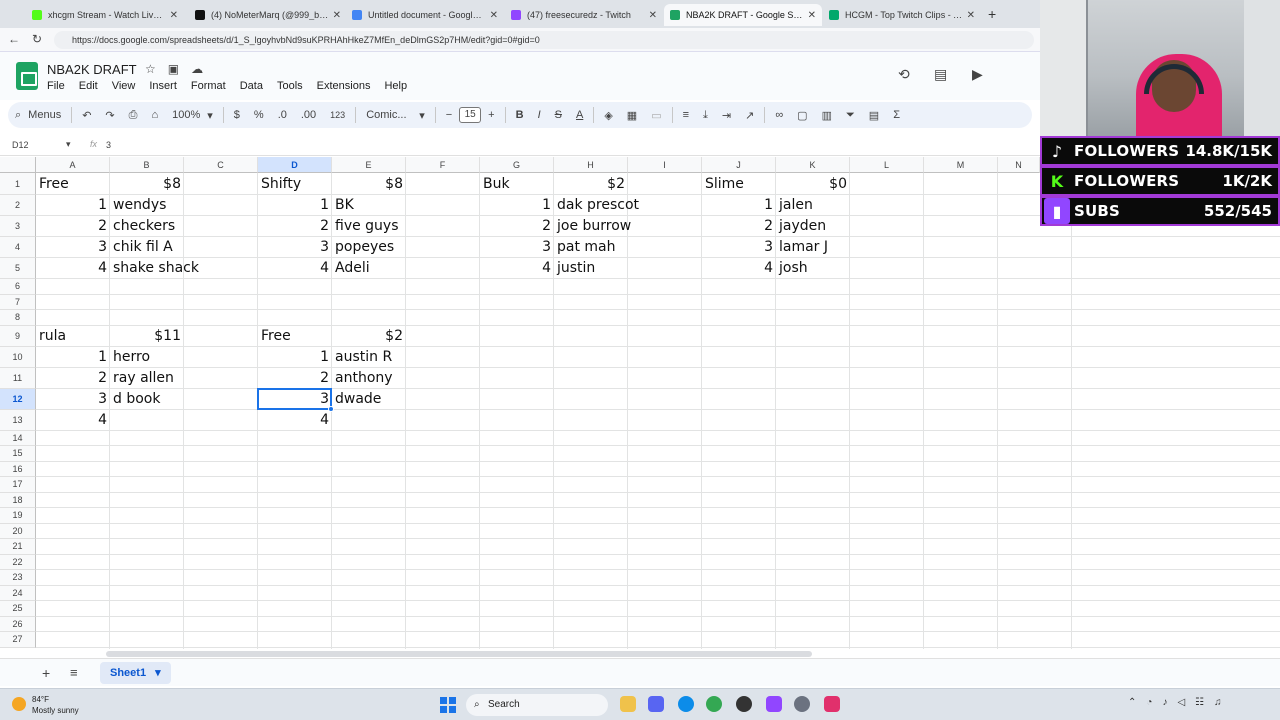  Describe the element at coordinates (259, 115) in the screenshot. I see `percent-format-button: %` at that location.